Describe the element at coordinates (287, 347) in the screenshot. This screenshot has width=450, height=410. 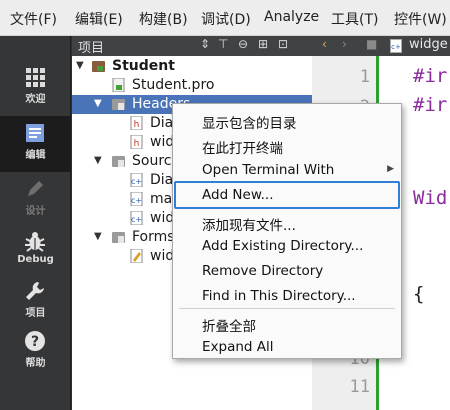
I see `menu-item-expand-all: Expand All` at that location.